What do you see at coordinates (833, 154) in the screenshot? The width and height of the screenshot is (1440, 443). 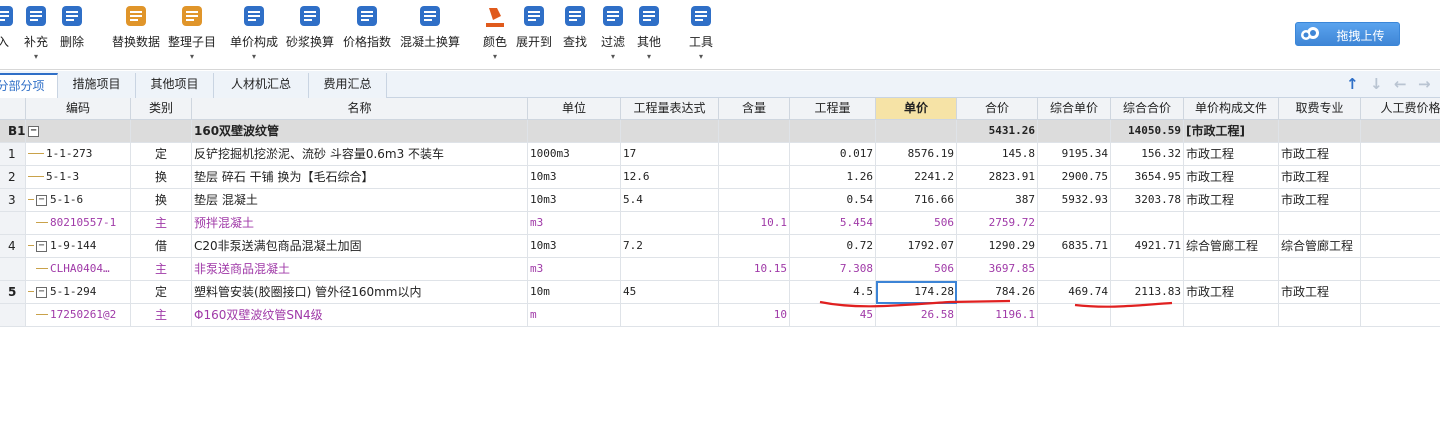 I see `cell-qty: 0.017` at bounding box center [833, 154].